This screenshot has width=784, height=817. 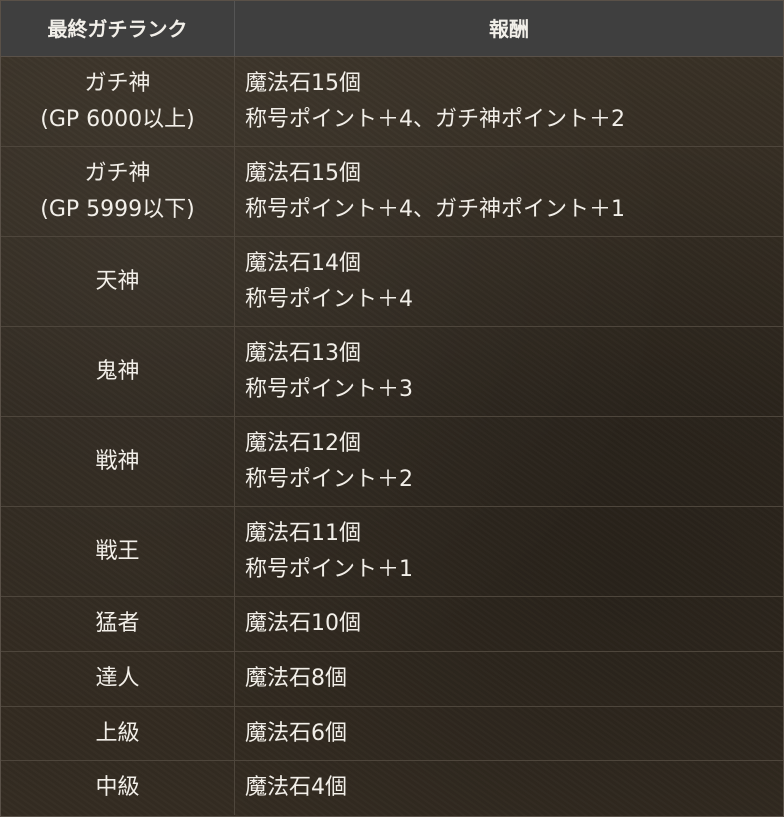 I want to click on rank-name: 戦神, so click(x=117, y=461).